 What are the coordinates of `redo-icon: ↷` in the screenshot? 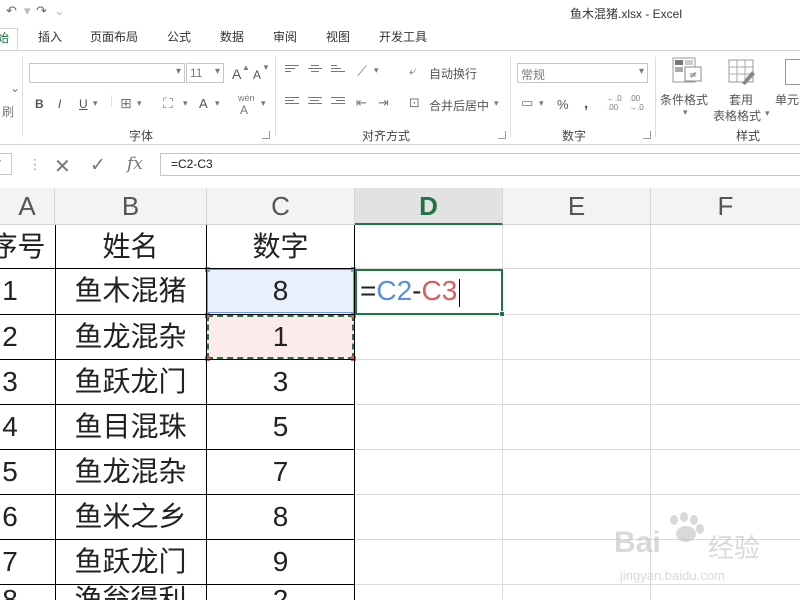 It's located at (41, 11).